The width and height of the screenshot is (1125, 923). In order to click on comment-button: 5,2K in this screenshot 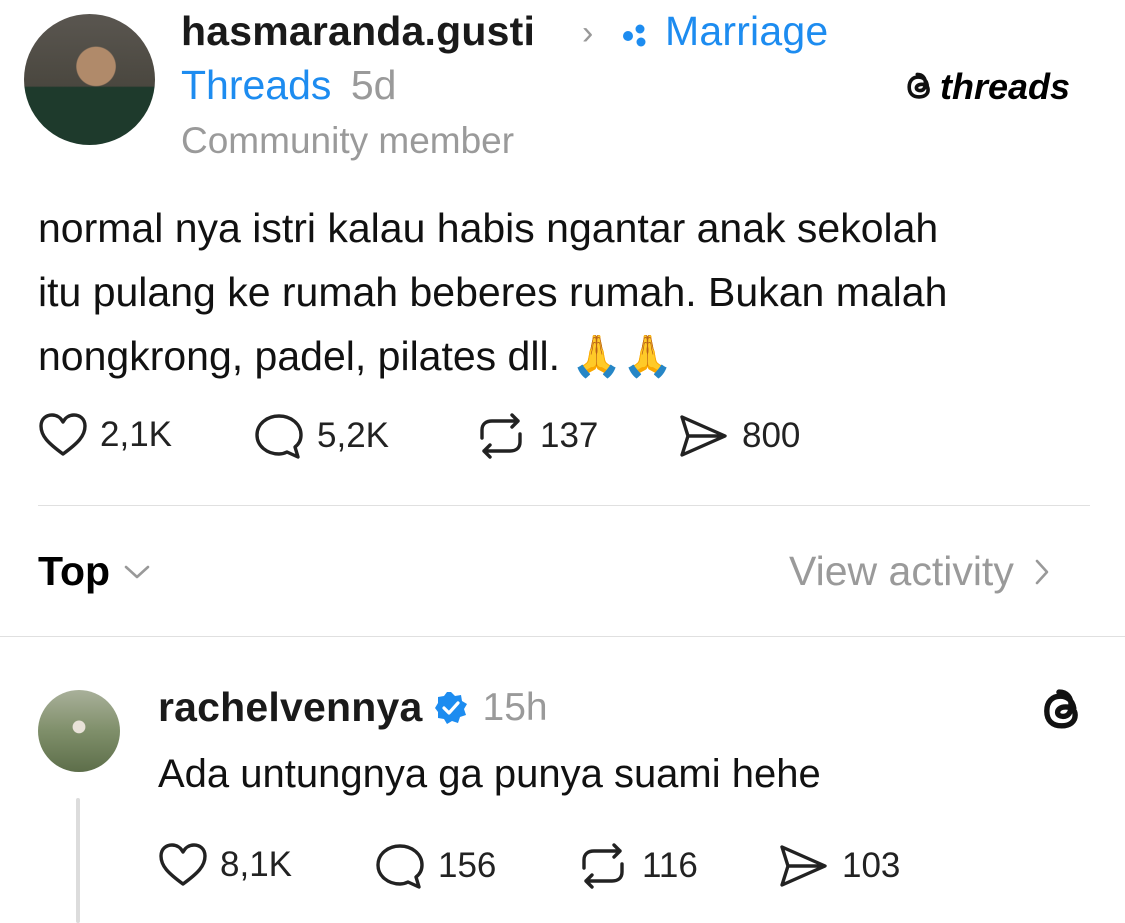, I will do `click(321, 436)`.